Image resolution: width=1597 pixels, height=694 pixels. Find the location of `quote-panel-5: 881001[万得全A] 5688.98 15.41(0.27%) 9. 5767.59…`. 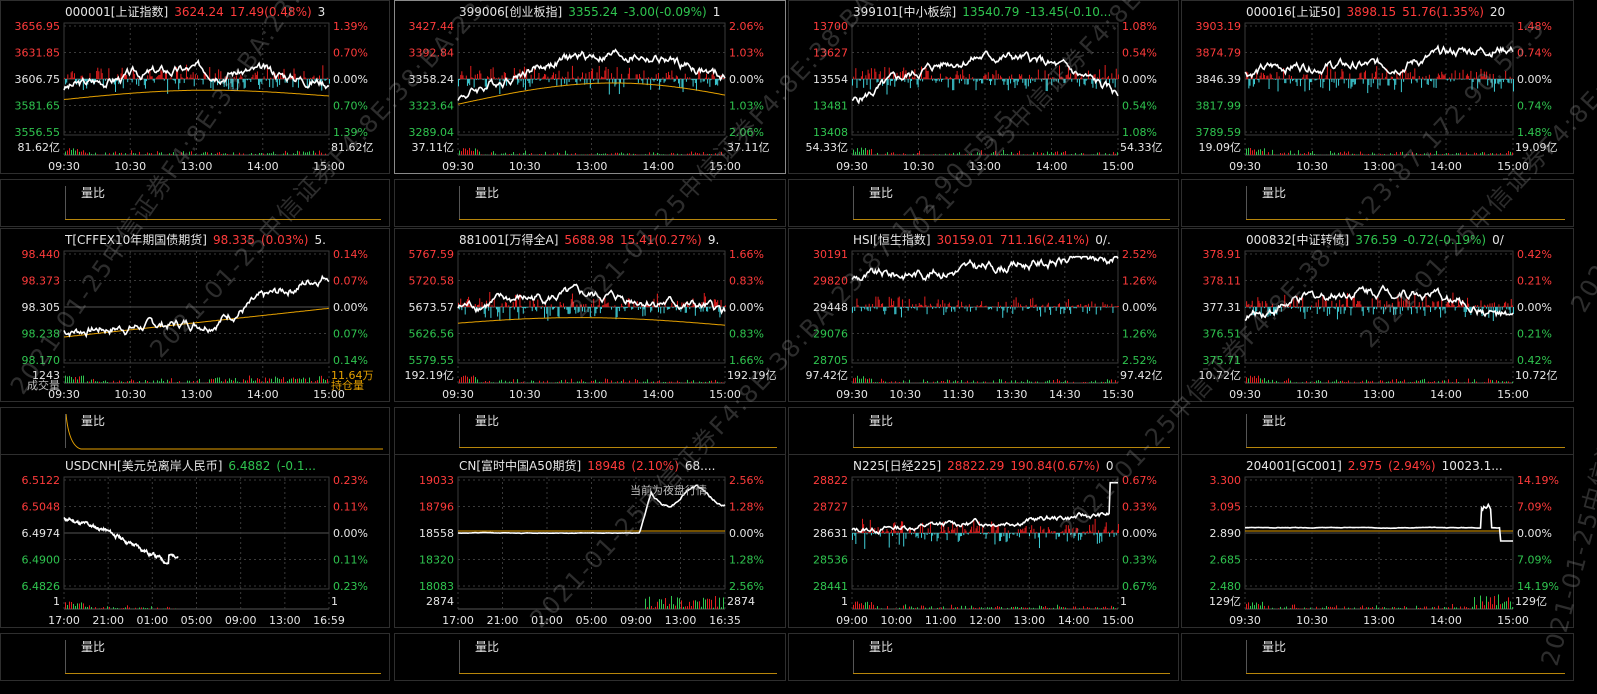

quote-panel-5: 881001[万得全A] 5688.98 15.41(0.27%) 9. 5767.59… is located at coordinates (590, 315).